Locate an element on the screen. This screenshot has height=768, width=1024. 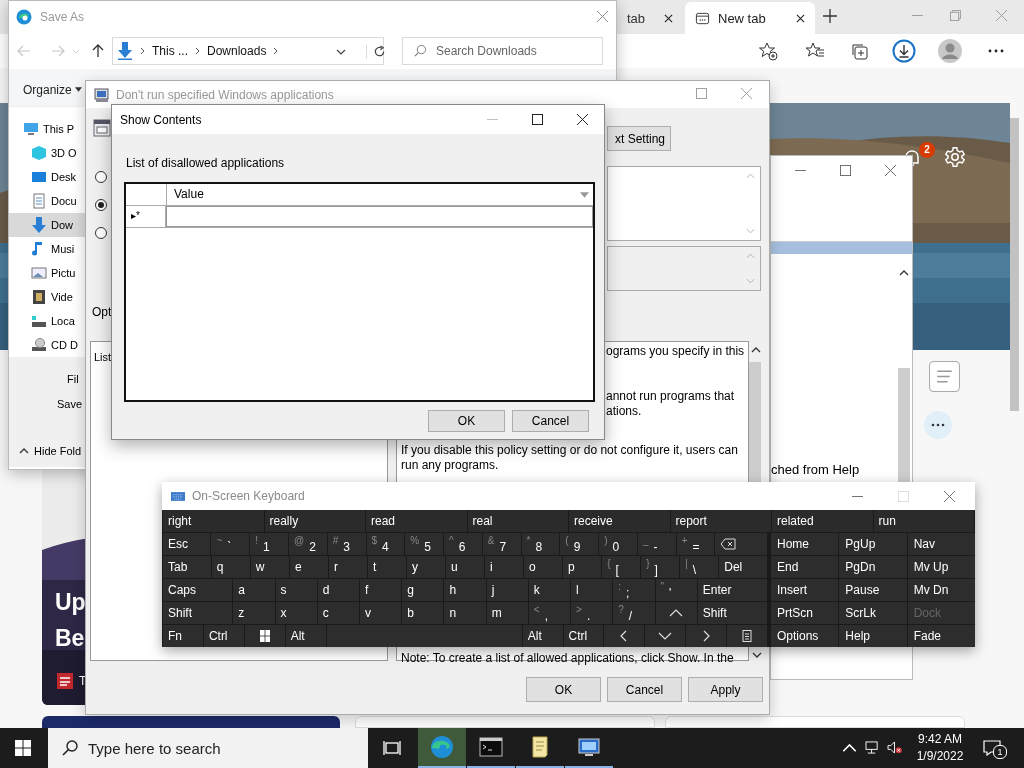
browser-tab: tab is located at coordinates (650, 18).